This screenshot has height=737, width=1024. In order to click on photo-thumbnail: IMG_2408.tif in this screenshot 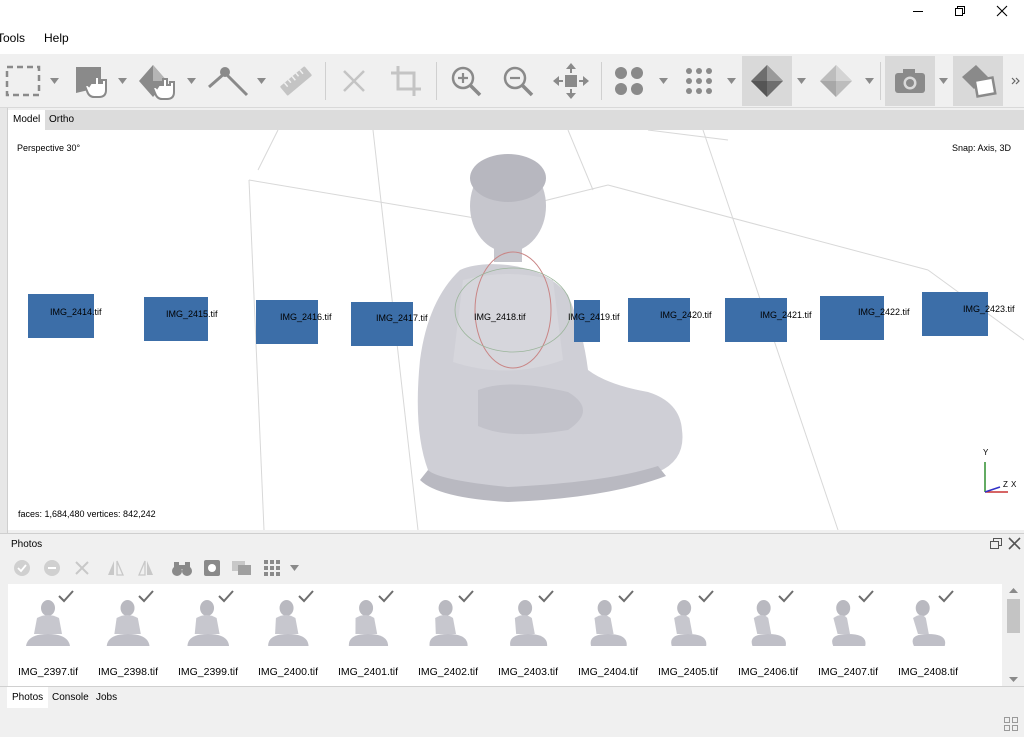, I will do `click(927, 635)`.